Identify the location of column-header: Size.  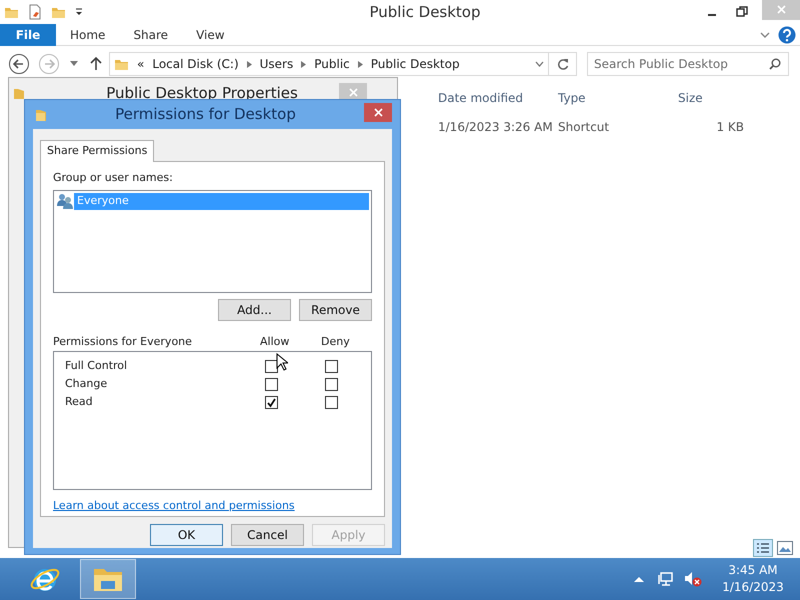
(690, 98).